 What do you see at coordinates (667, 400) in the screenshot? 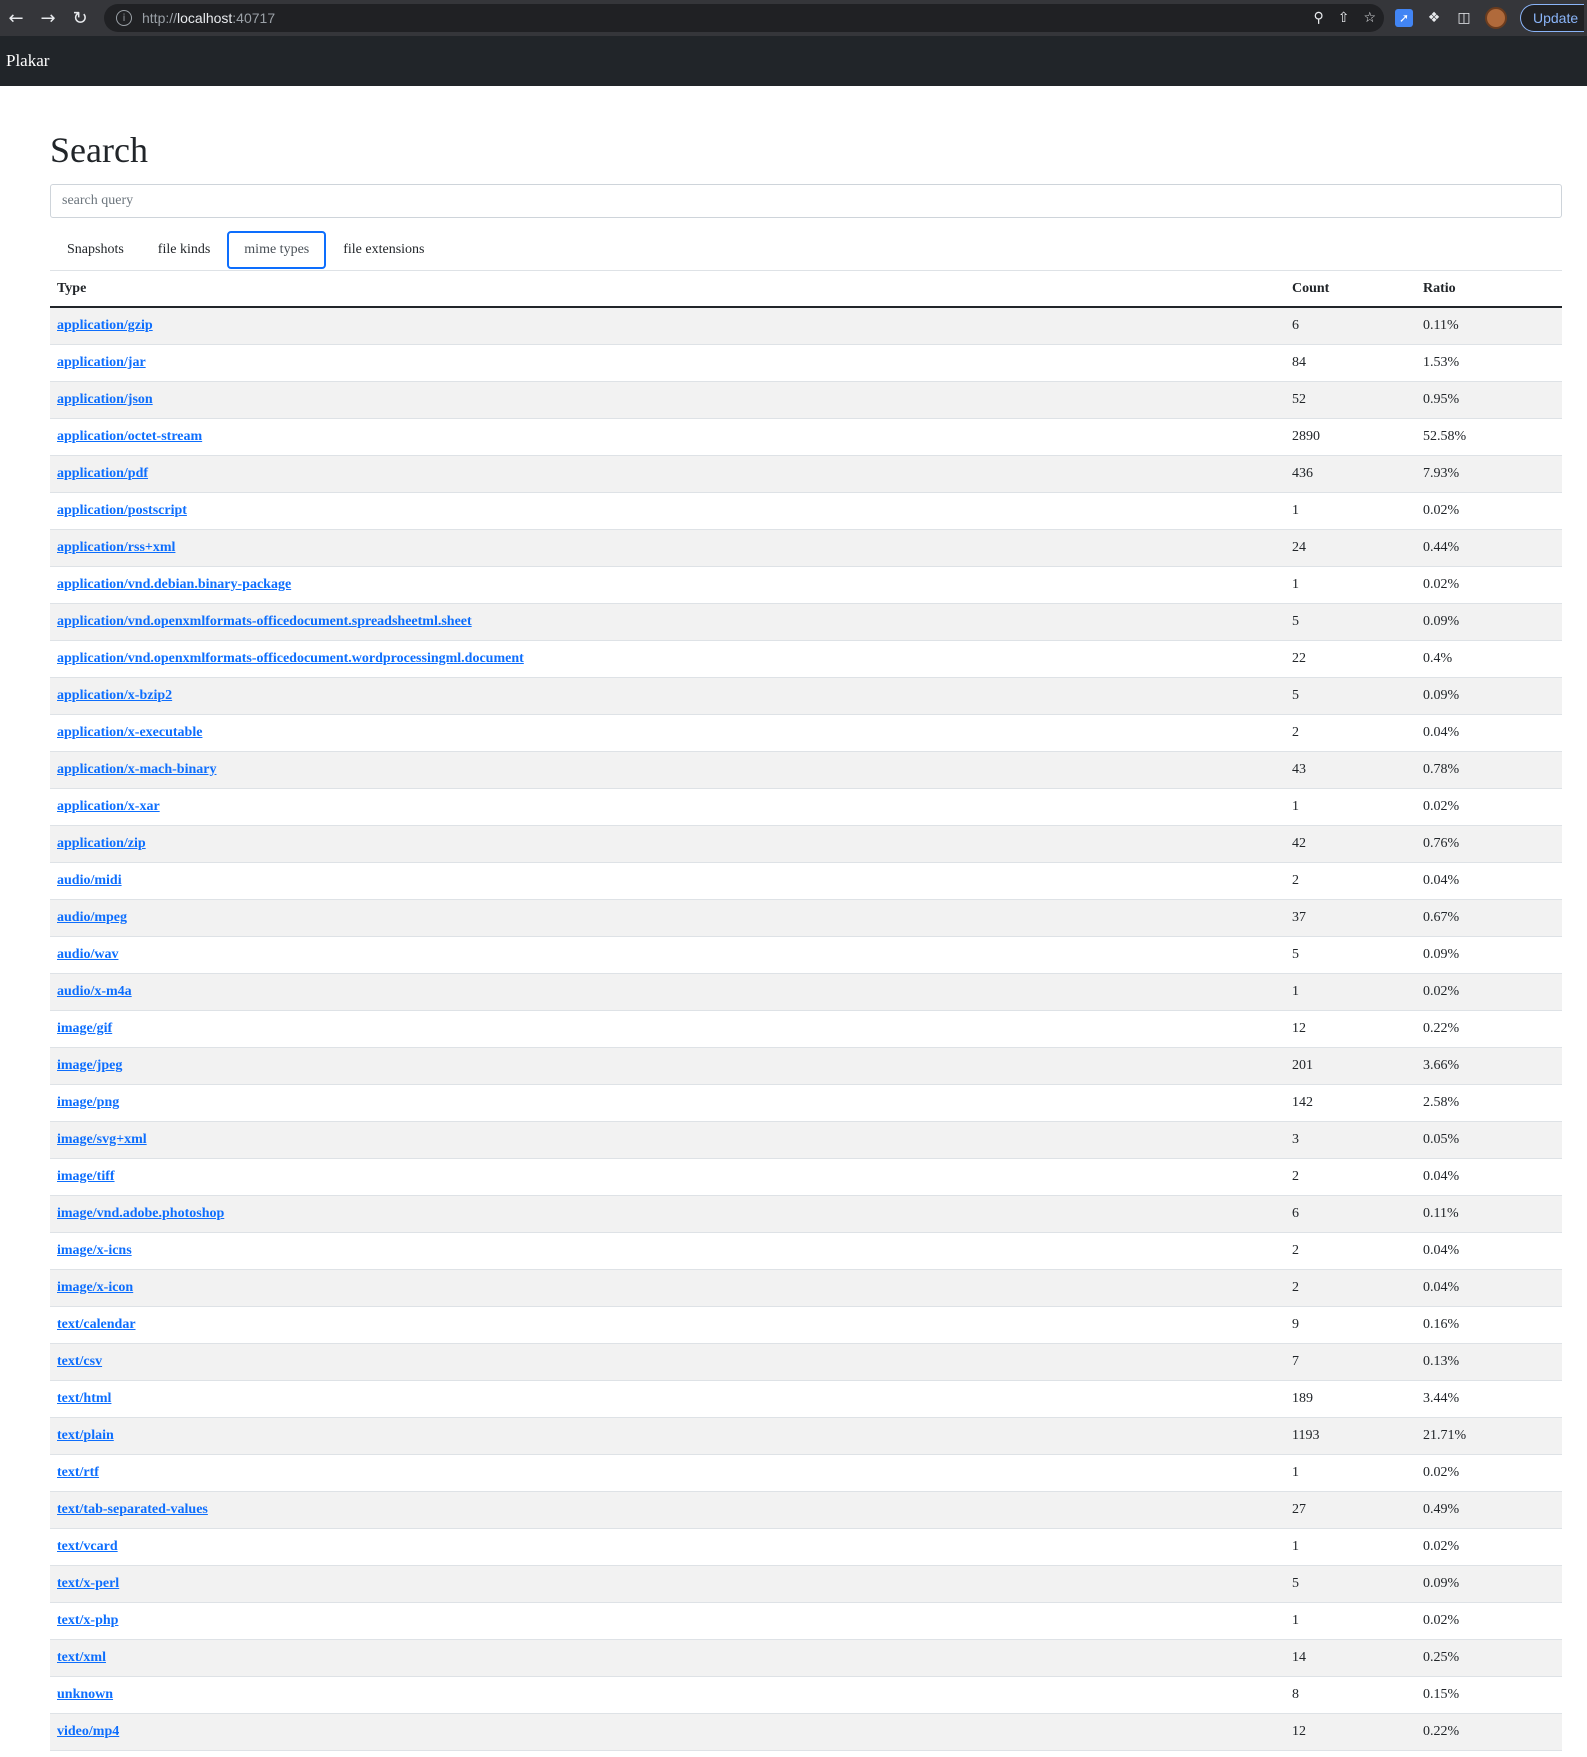
I see `type-cell: application/json` at bounding box center [667, 400].